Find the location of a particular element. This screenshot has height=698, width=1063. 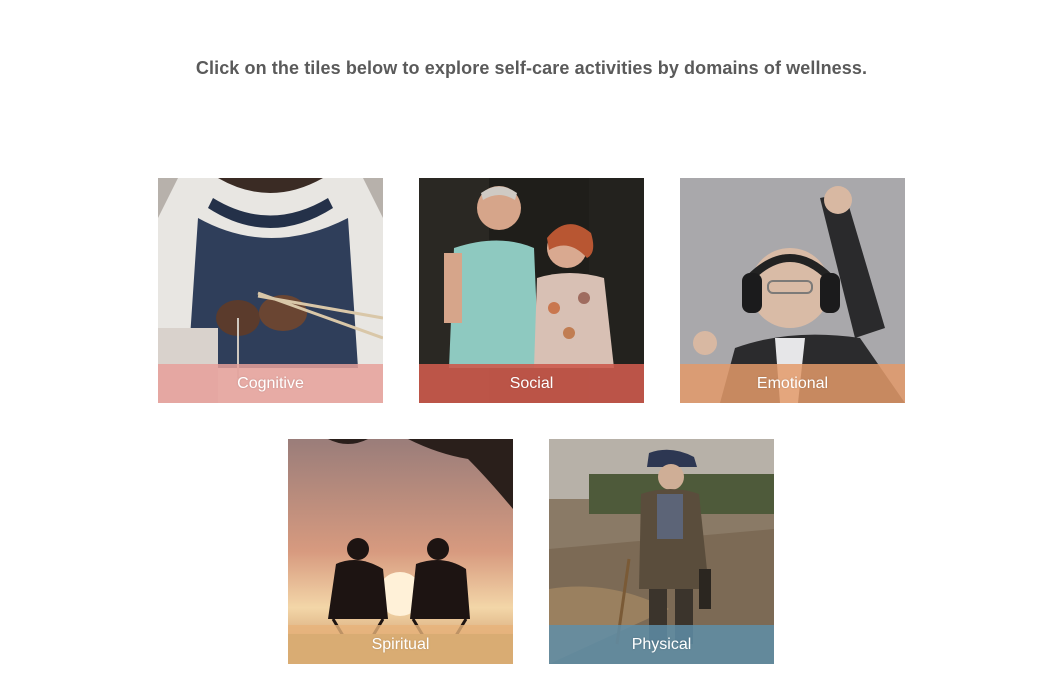

tile-emotional: Emotional is located at coordinates (792, 290).